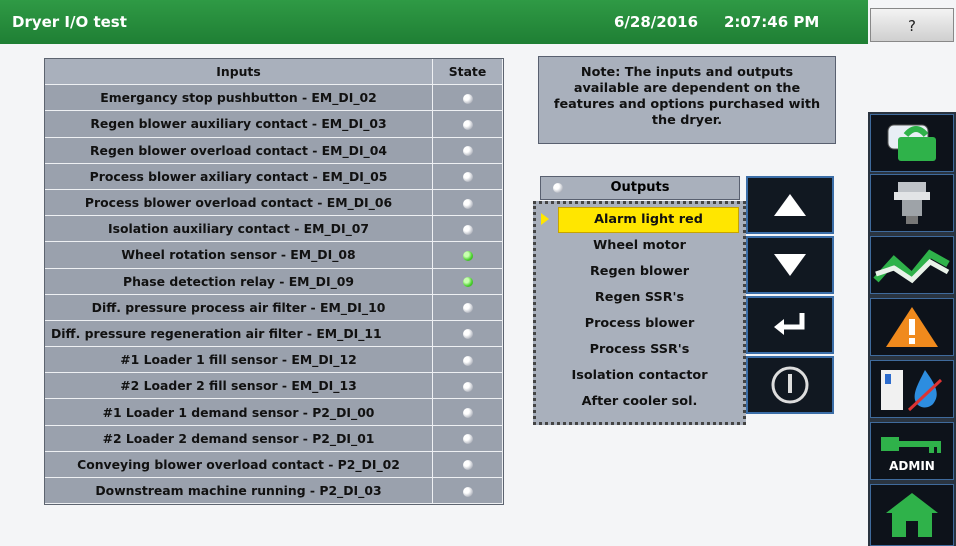 The height and width of the screenshot is (546, 956). I want to click on input-name: Downstream machine running - P2_DI_03, so click(239, 491).